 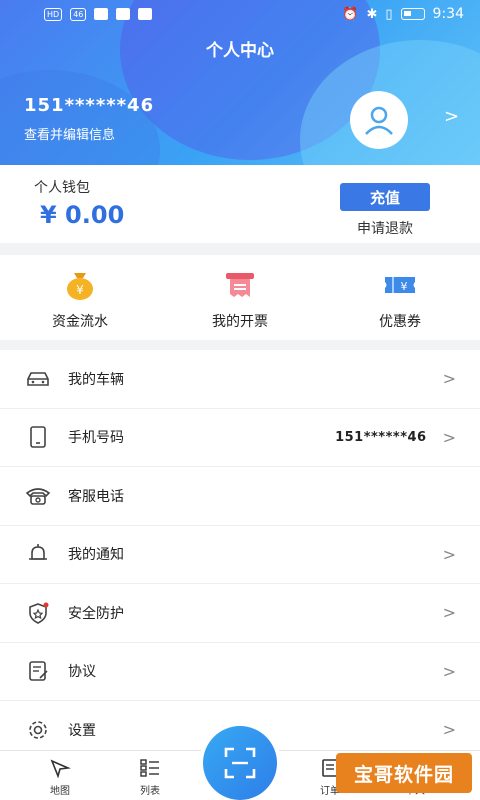 I want to click on avatar, so click(x=379, y=120).